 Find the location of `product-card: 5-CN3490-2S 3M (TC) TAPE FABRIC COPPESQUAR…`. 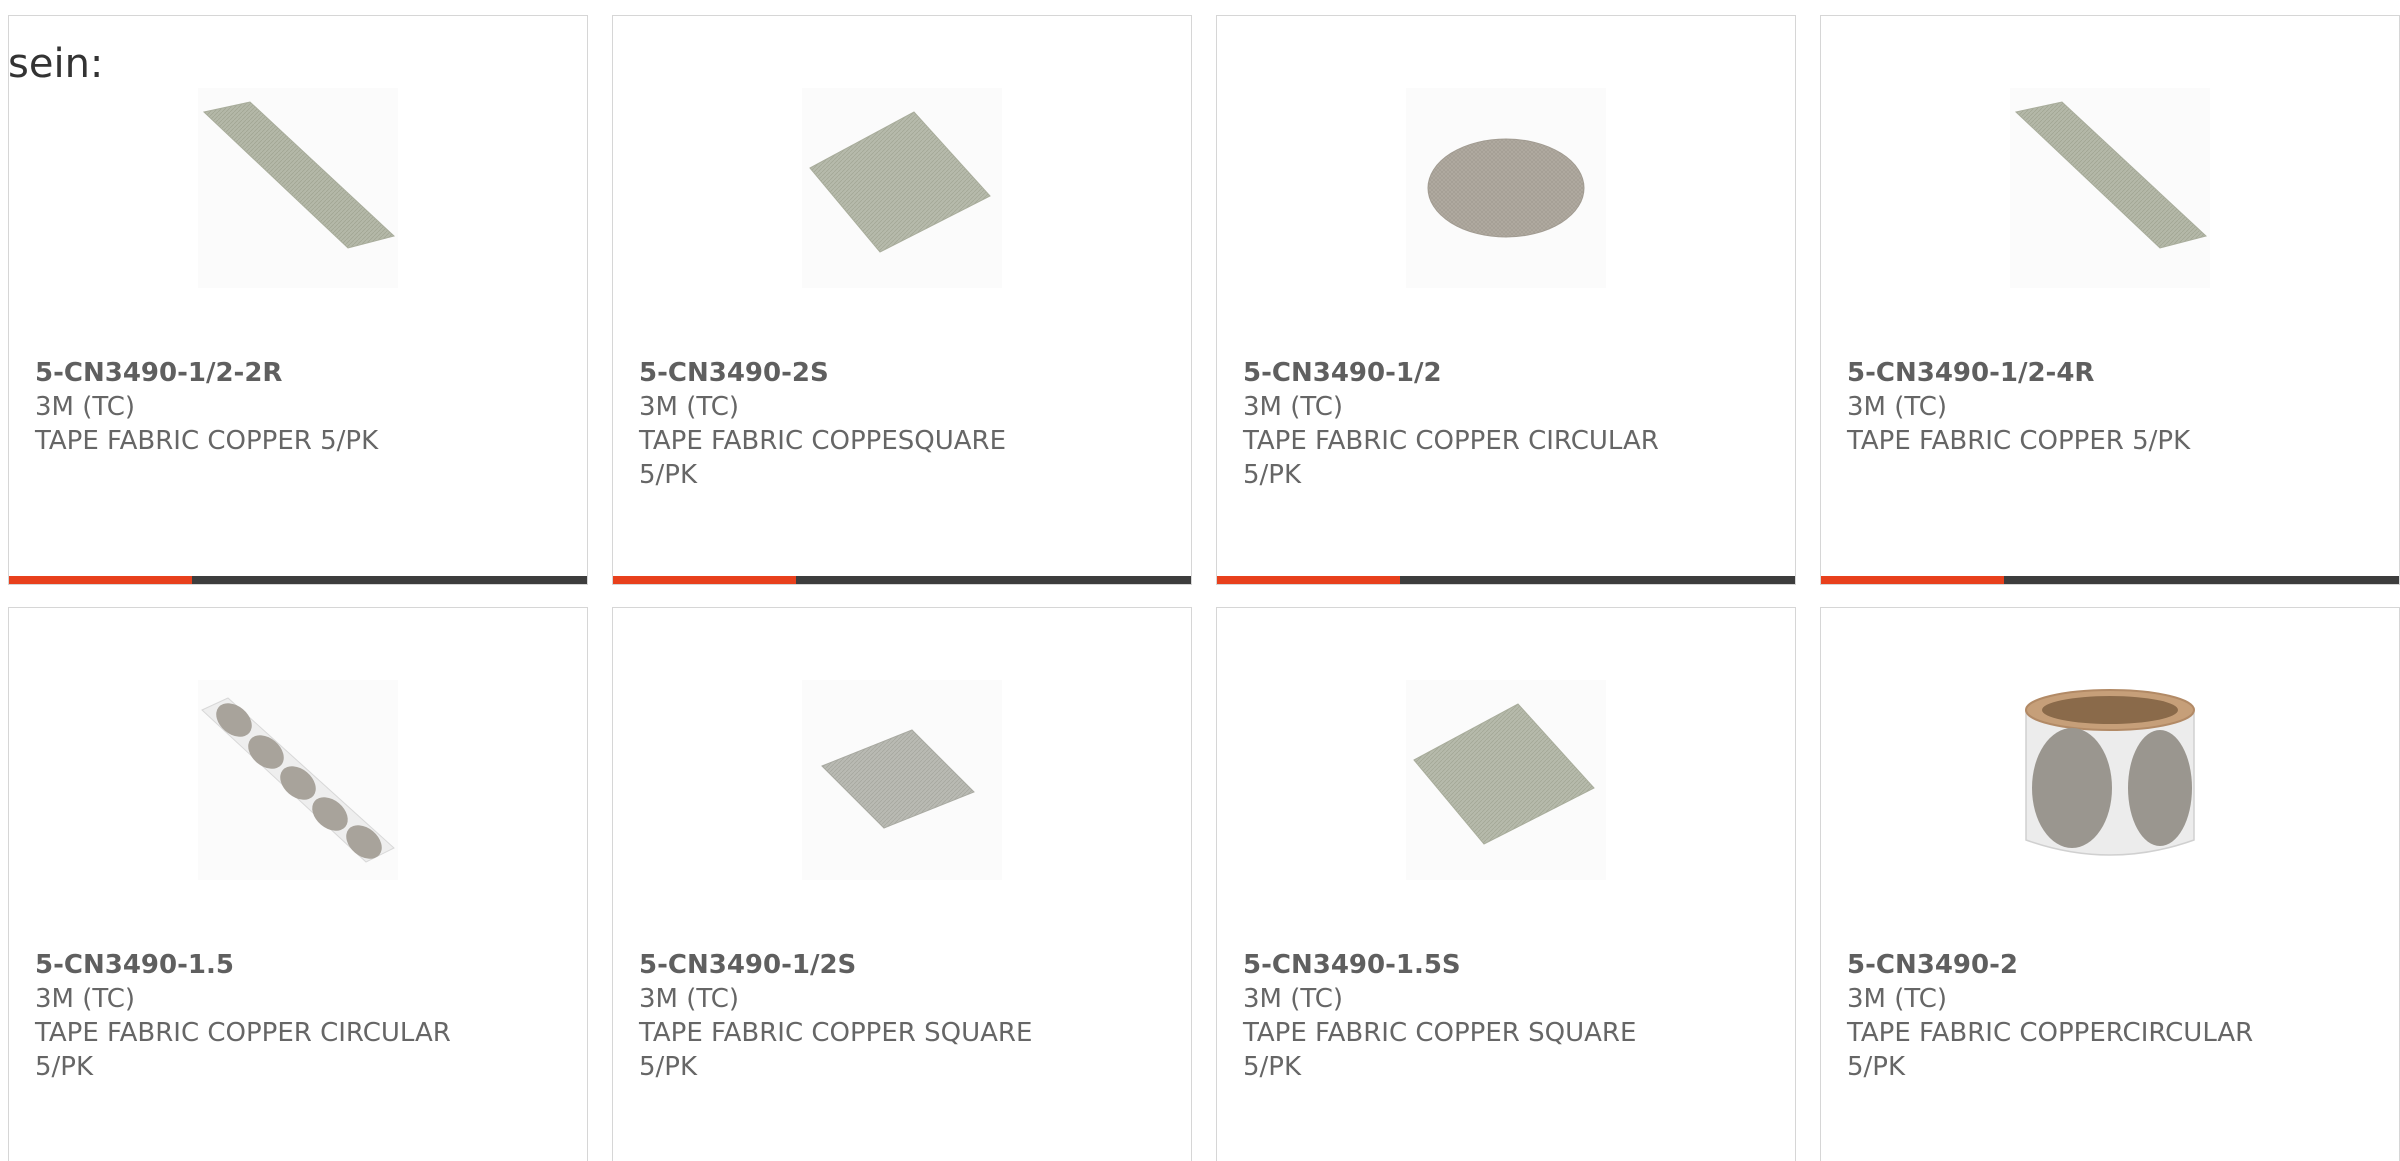

product-card: 5-CN3490-2S 3M (TC) TAPE FABRIC COPPESQUAR… is located at coordinates (902, 300).